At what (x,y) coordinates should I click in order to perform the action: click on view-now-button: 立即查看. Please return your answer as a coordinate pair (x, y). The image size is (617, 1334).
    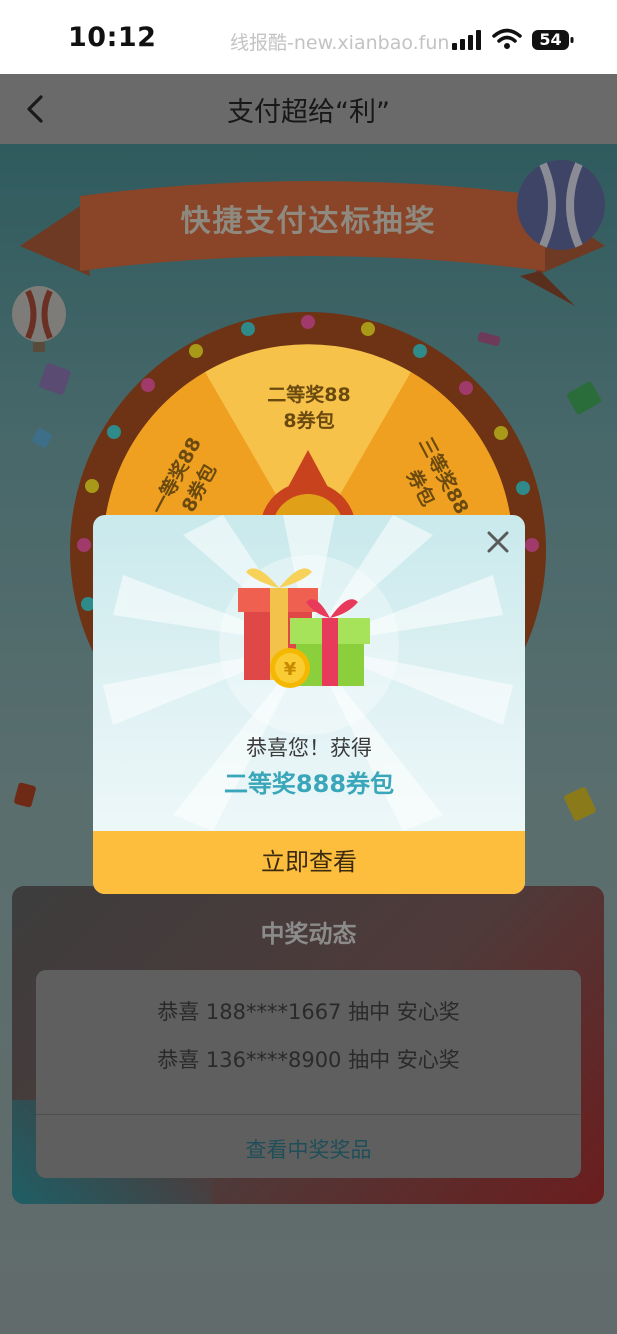
    Looking at the image, I should click on (309, 862).